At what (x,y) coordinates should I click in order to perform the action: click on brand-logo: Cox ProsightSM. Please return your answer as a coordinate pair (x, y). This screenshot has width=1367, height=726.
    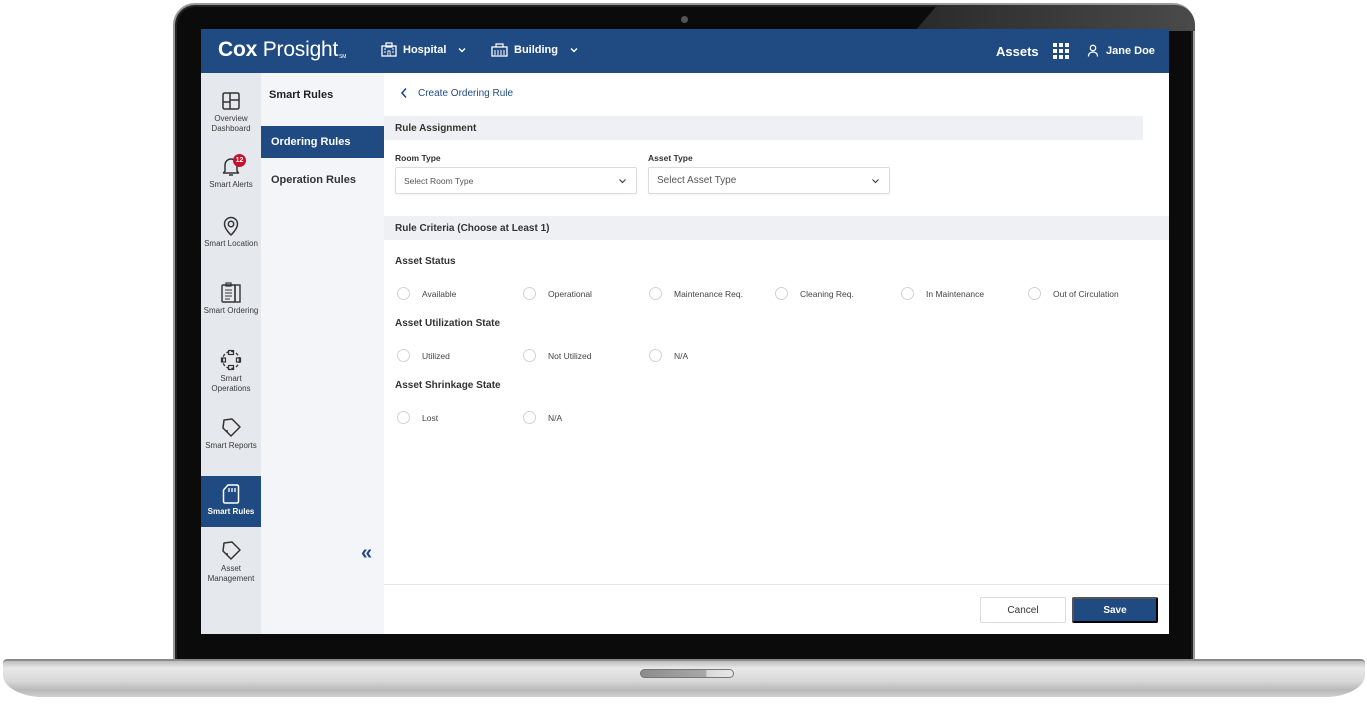
    Looking at the image, I should click on (282, 50).